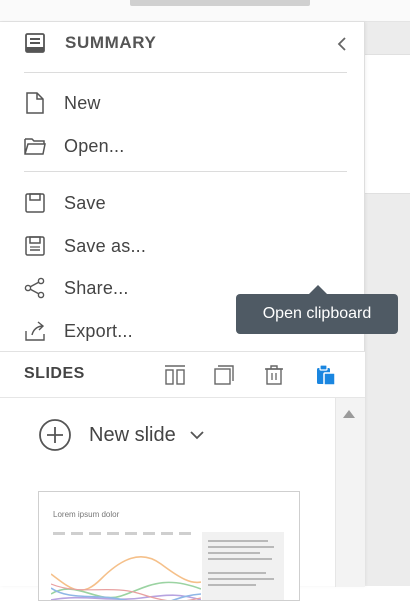 This screenshot has height=601, width=410. I want to click on new-file-icon, so click(35, 103).